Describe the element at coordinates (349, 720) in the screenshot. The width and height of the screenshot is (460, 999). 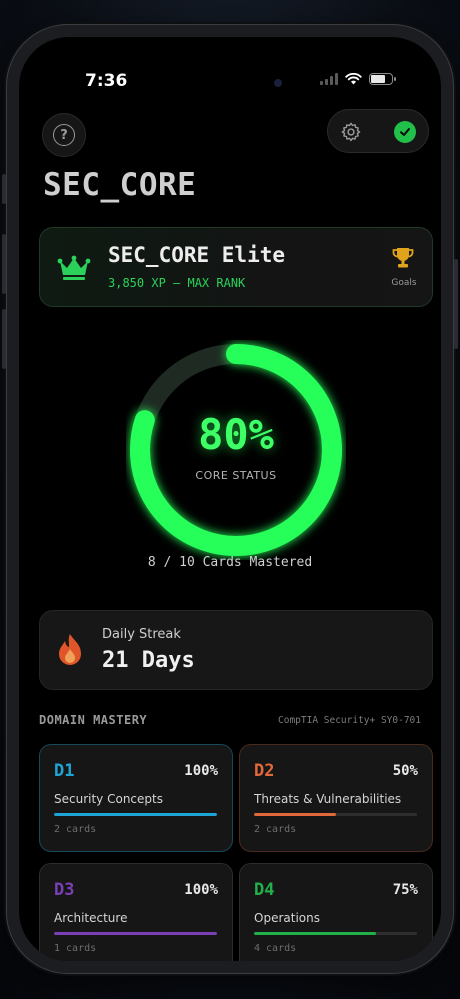
I see `exam-label: CompTIA Security+ SY0-701` at that location.